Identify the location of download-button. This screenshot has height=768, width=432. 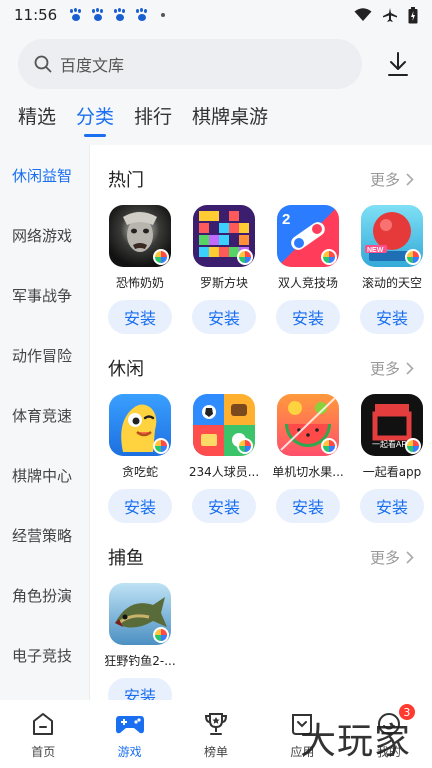
(398, 64).